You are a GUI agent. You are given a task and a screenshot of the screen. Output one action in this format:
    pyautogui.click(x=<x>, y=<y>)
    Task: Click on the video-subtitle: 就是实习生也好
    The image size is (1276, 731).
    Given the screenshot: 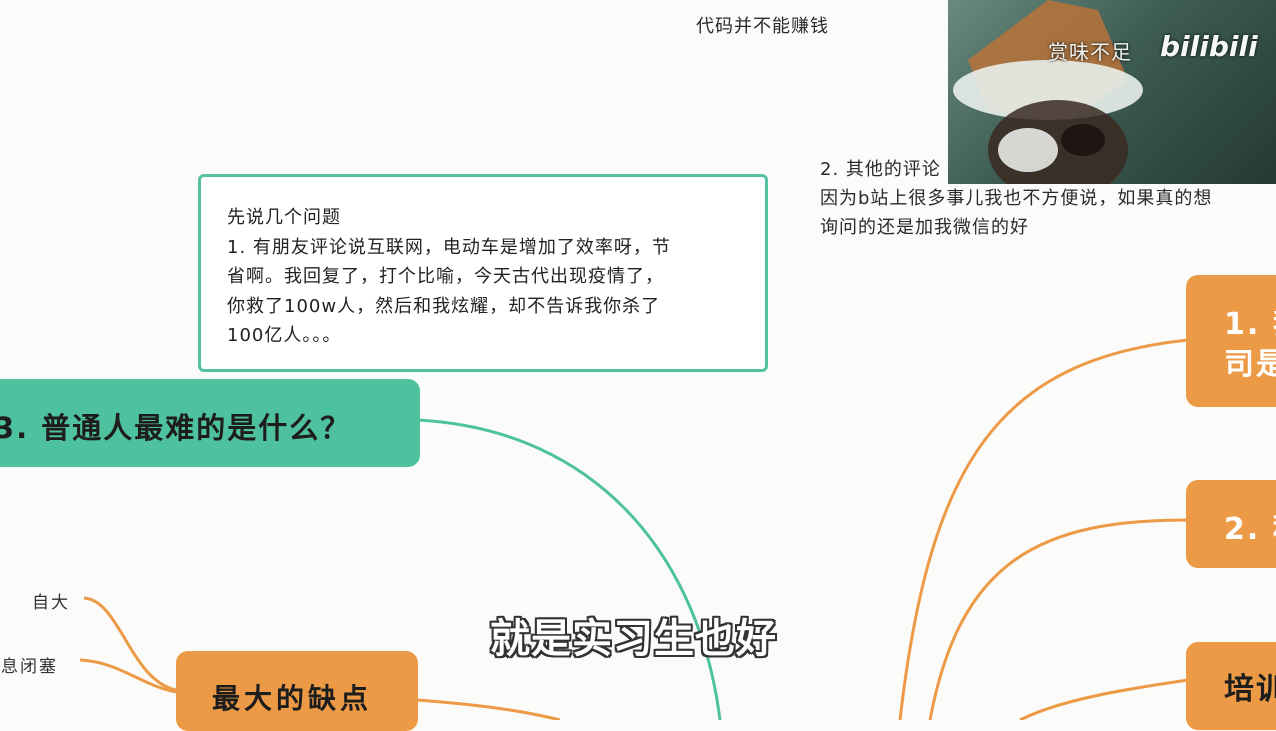 What is the action you would take?
    pyautogui.click(x=633, y=639)
    